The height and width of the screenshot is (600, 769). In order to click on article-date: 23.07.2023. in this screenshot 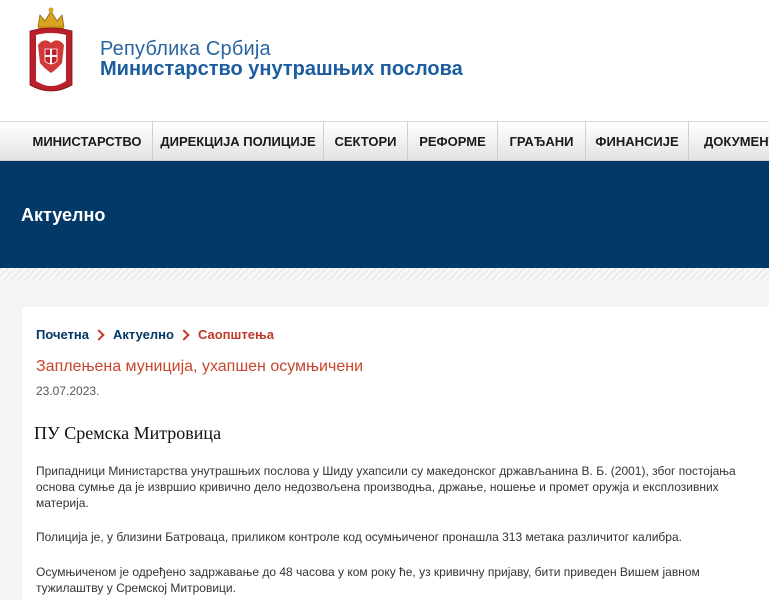, I will do `click(68, 391)`.